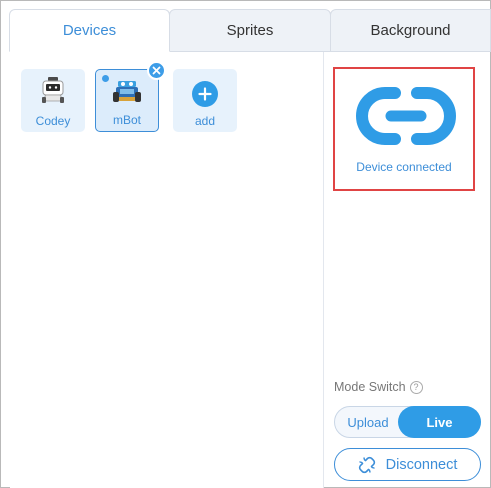 The height and width of the screenshot is (488, 491). Describe the element at coordinates (368, 422) in the screenshot. I see `mode-upload-option: Upload` at that location.